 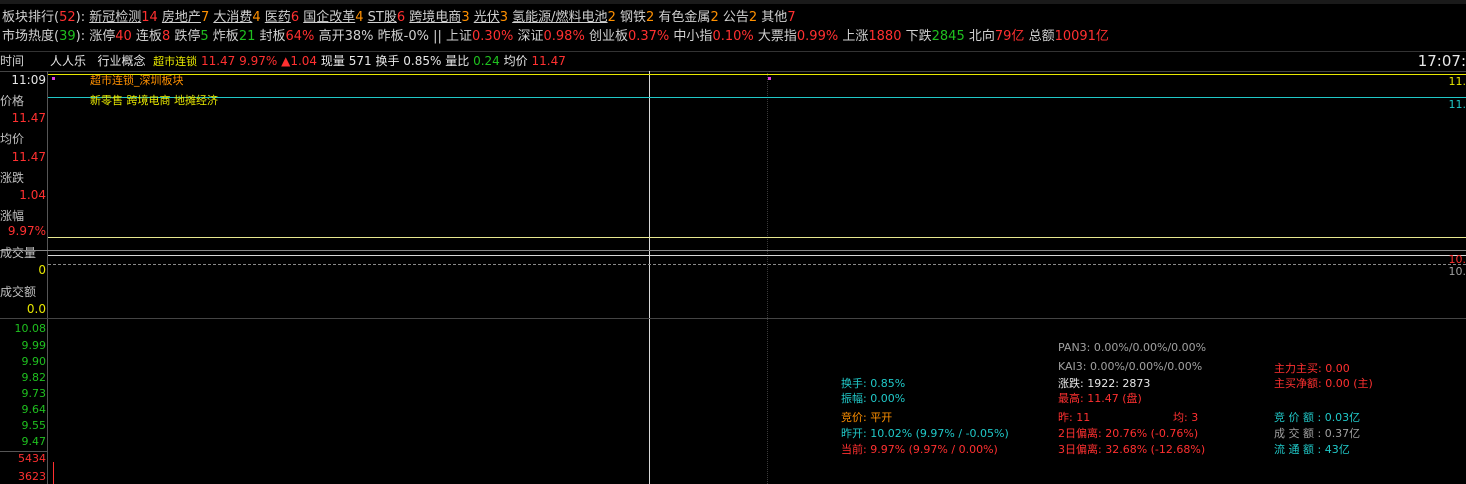 What do you see at coordinates (873, 383) in the screenshot?
I see `turnover-stat: 换手: 0.85%` at bounding box center [873, 383].